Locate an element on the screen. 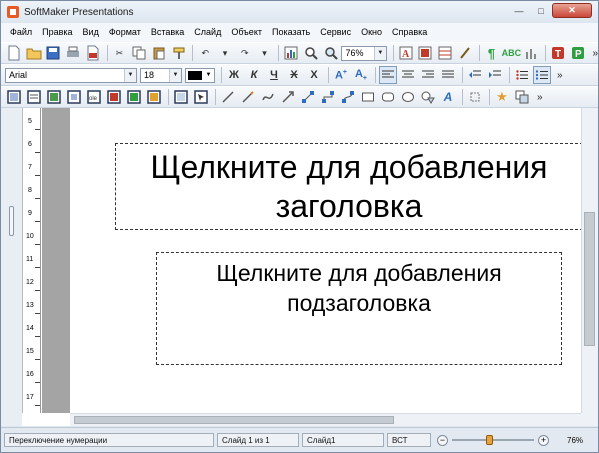 The image size is (599, 453). brush-icon is located at coordinates (465, 53).